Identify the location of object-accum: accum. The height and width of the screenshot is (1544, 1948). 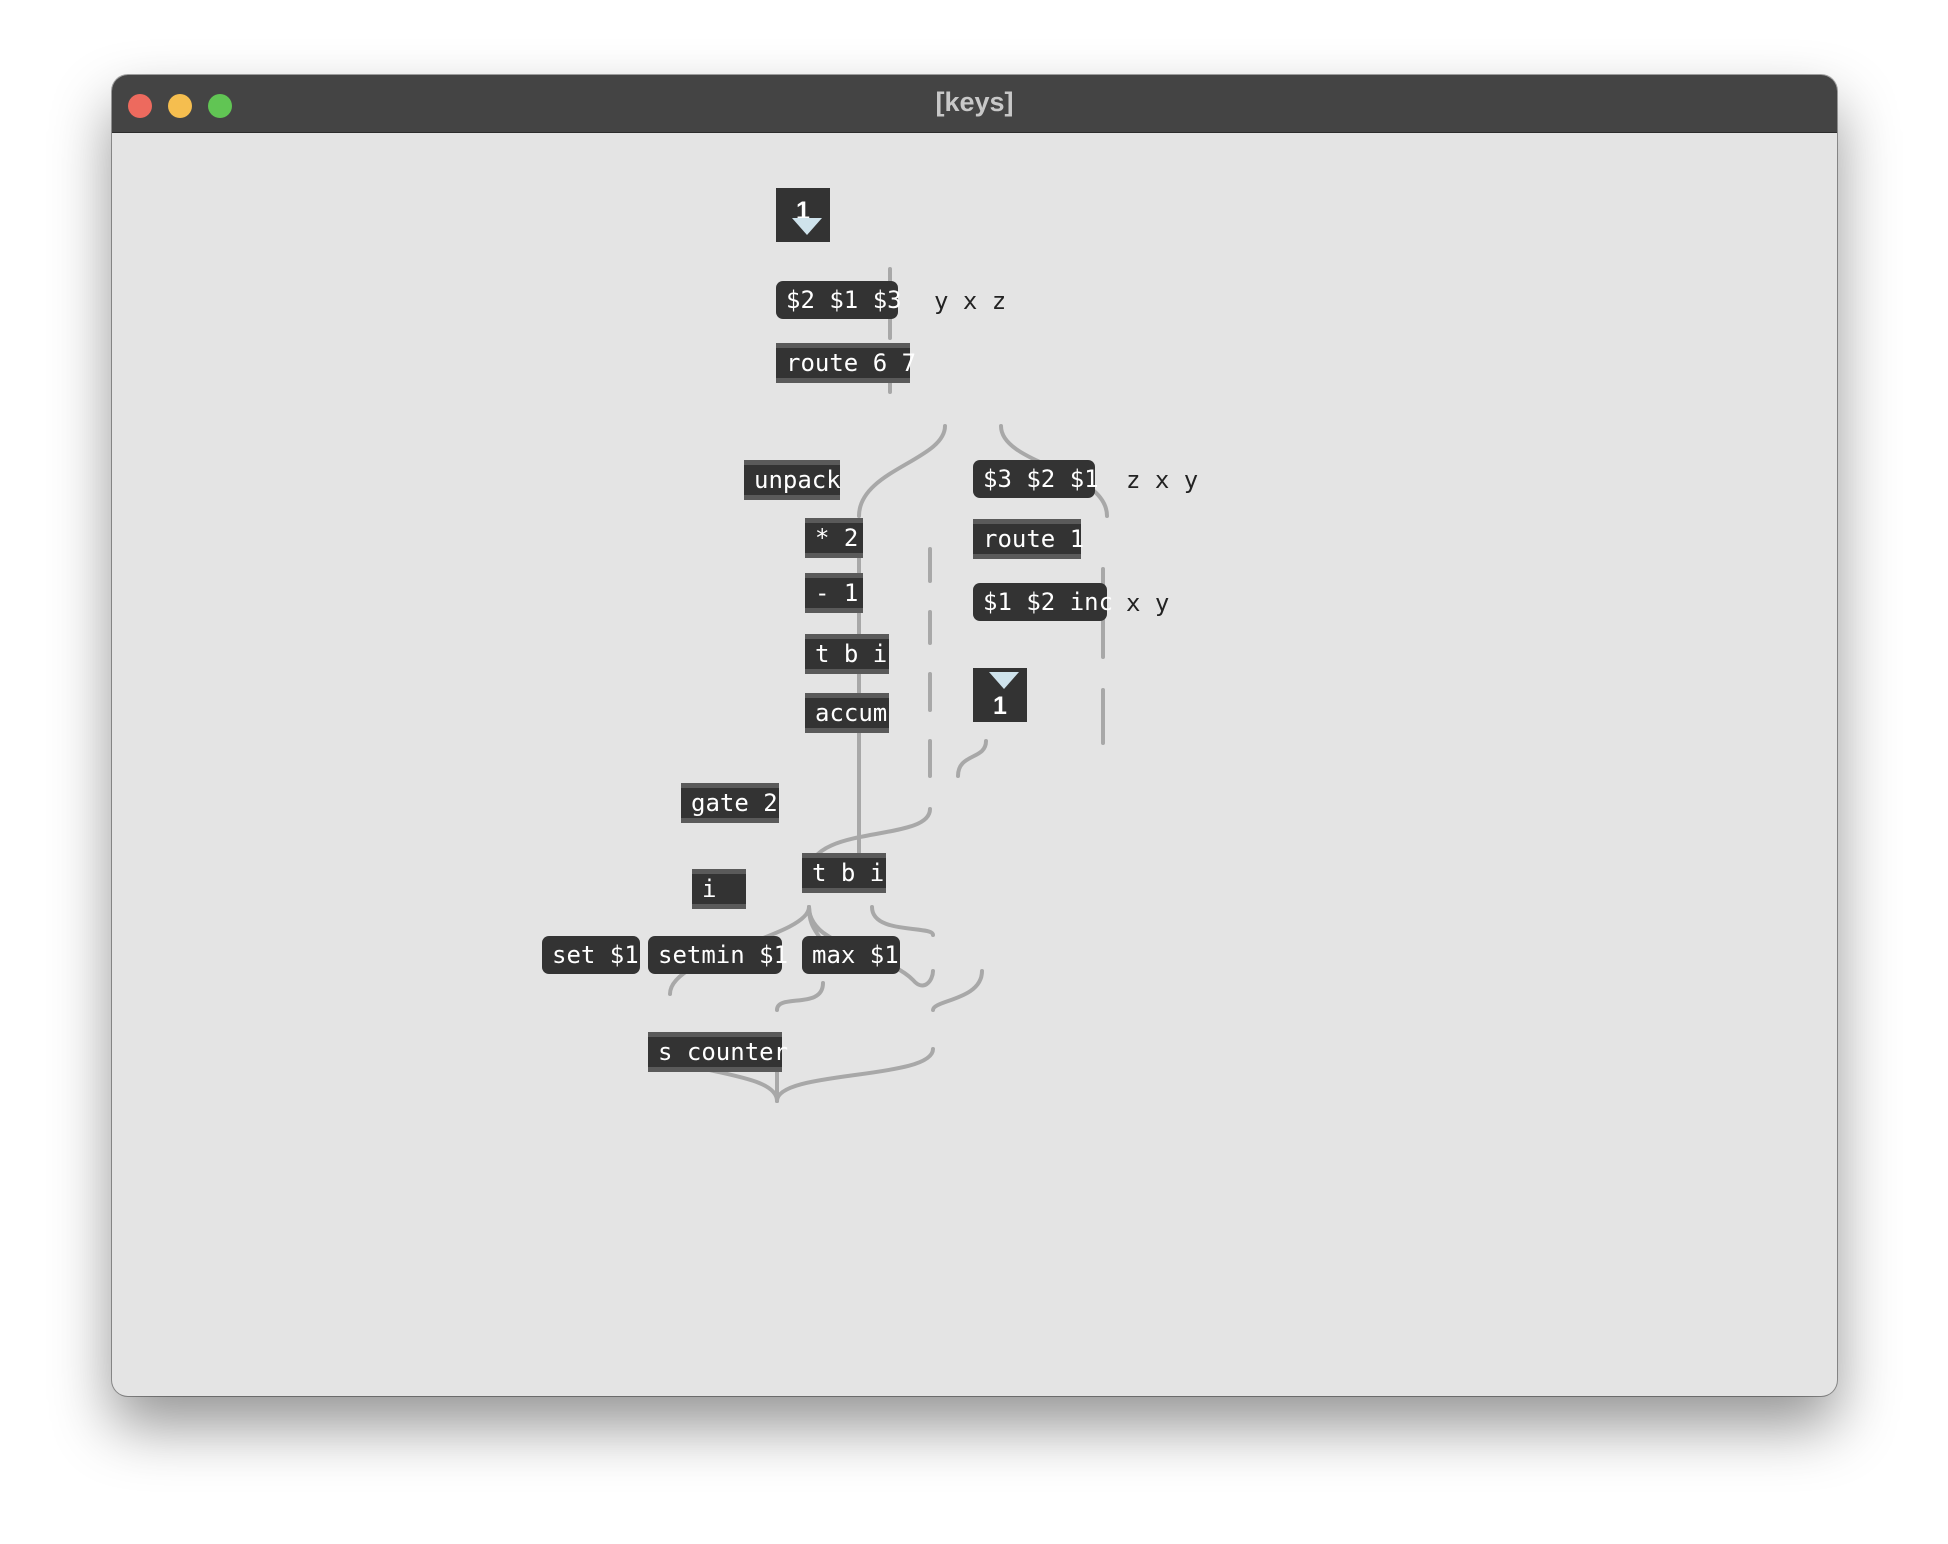
(847, 713).